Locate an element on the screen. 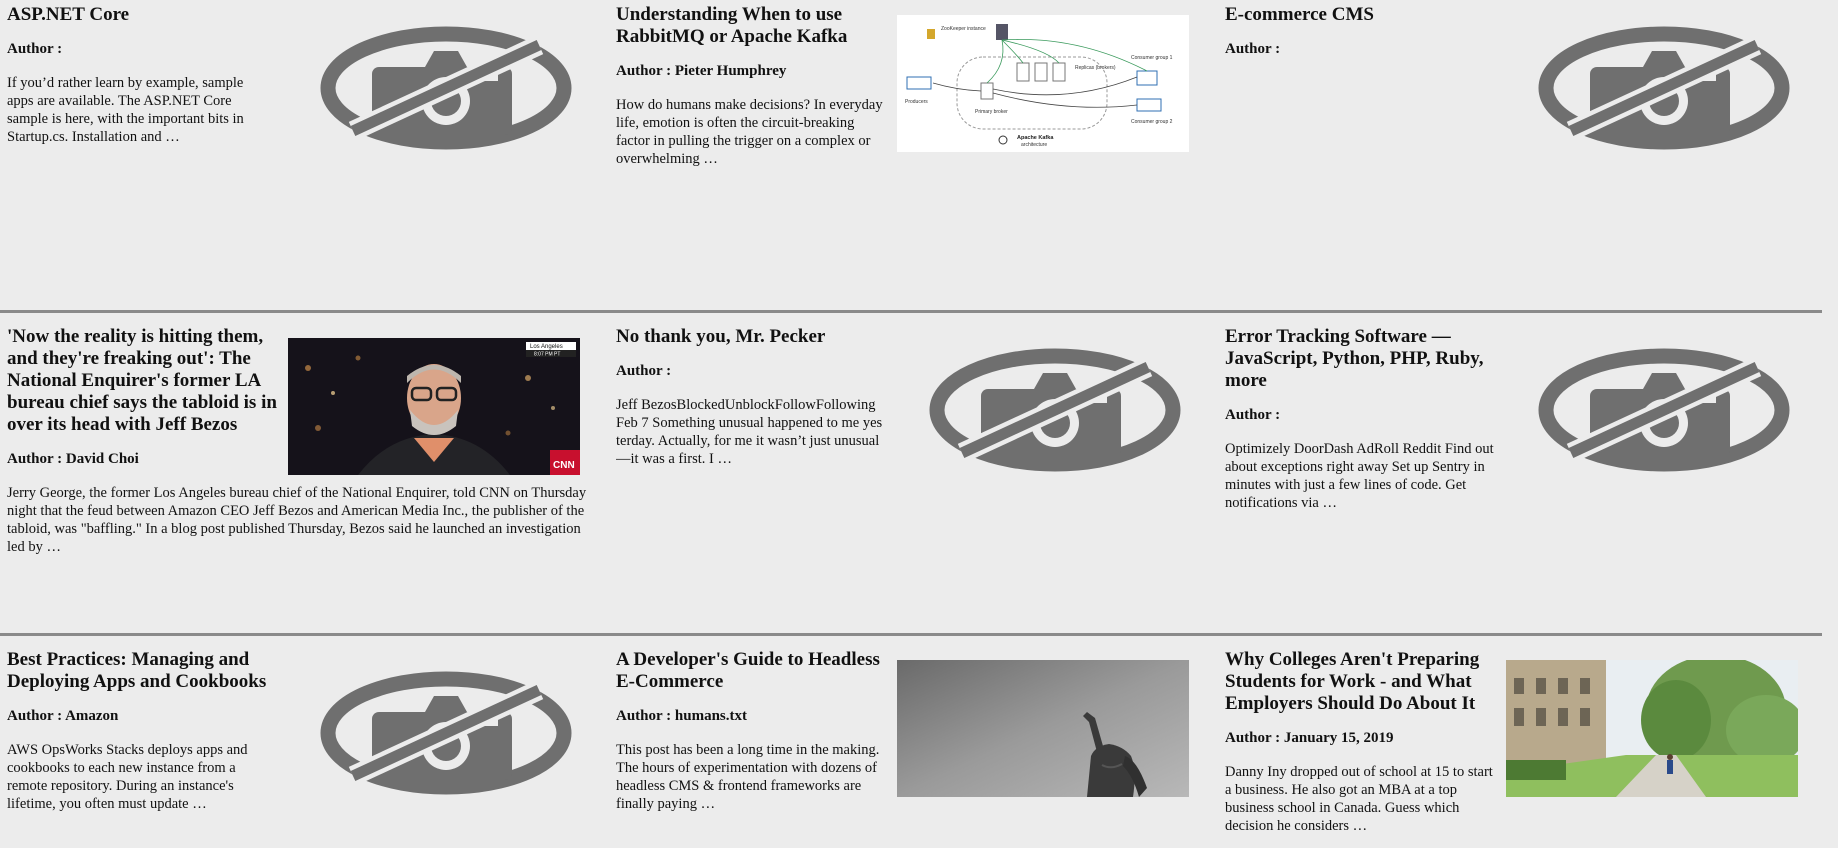 The height and width of the screenshot is (848, 1838). article-author: Author : David Choi is located at coordinates (73, 459).